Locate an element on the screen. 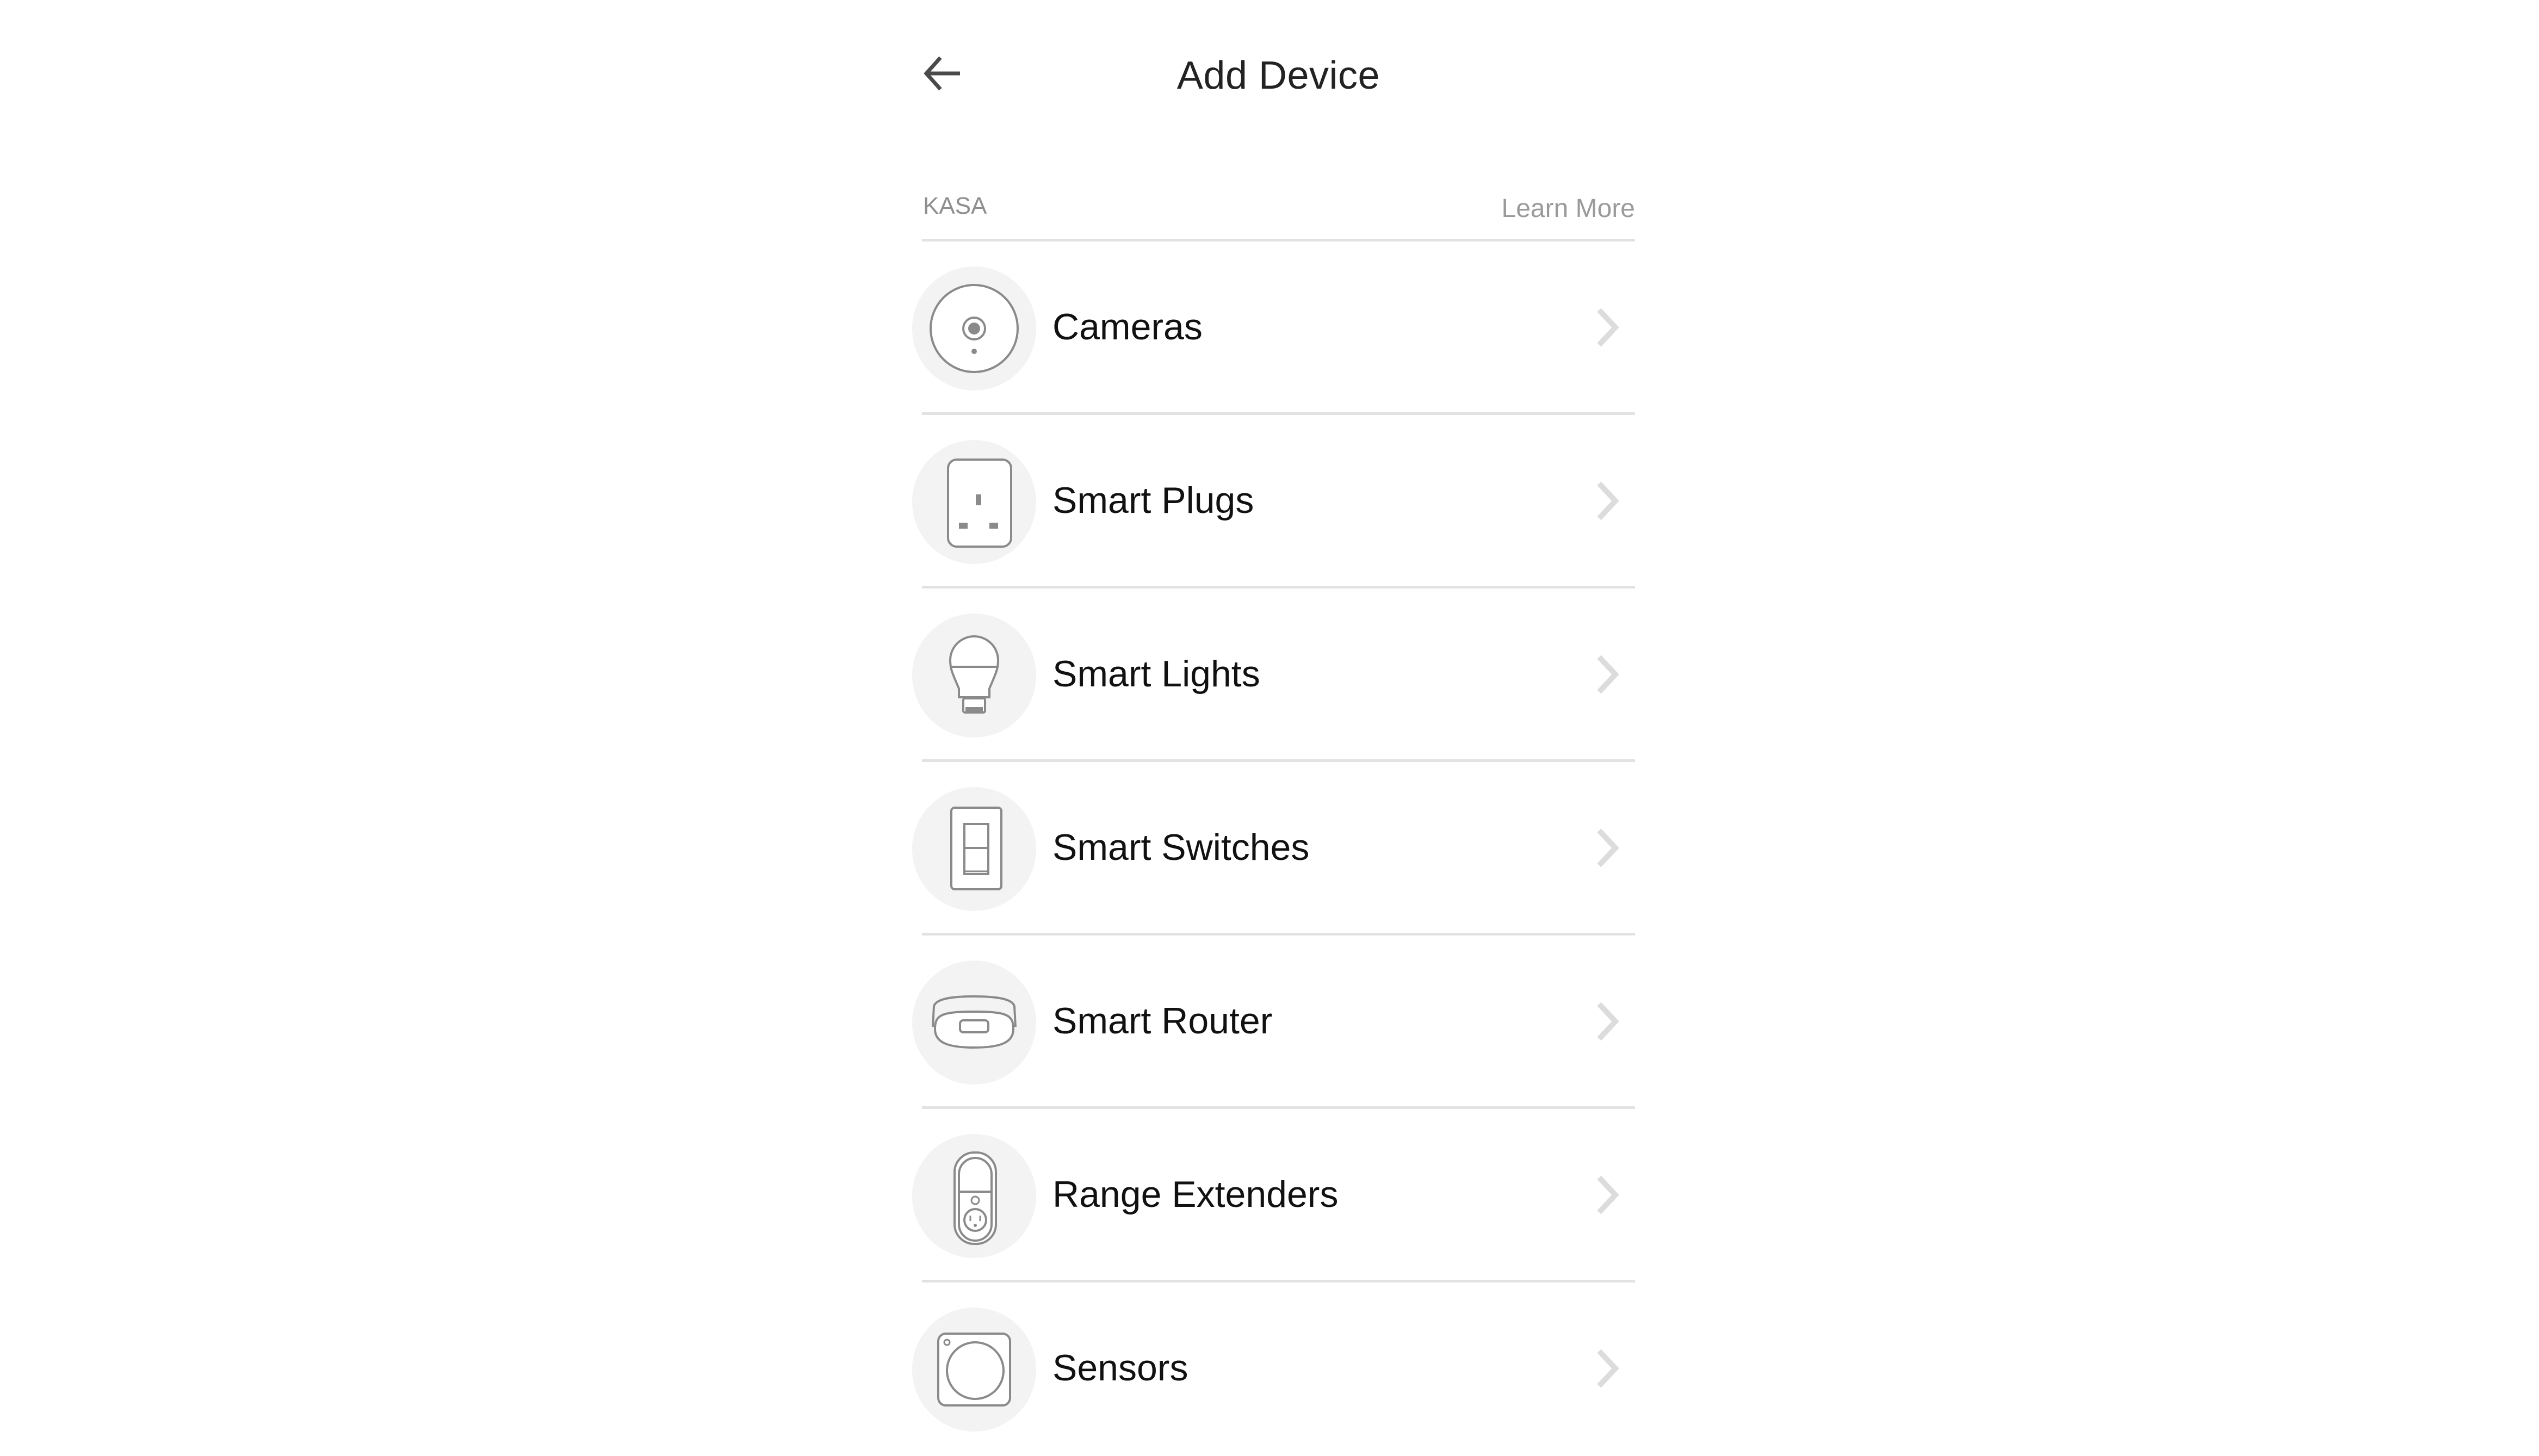  router-icon is located at coordinates (975, 1022).